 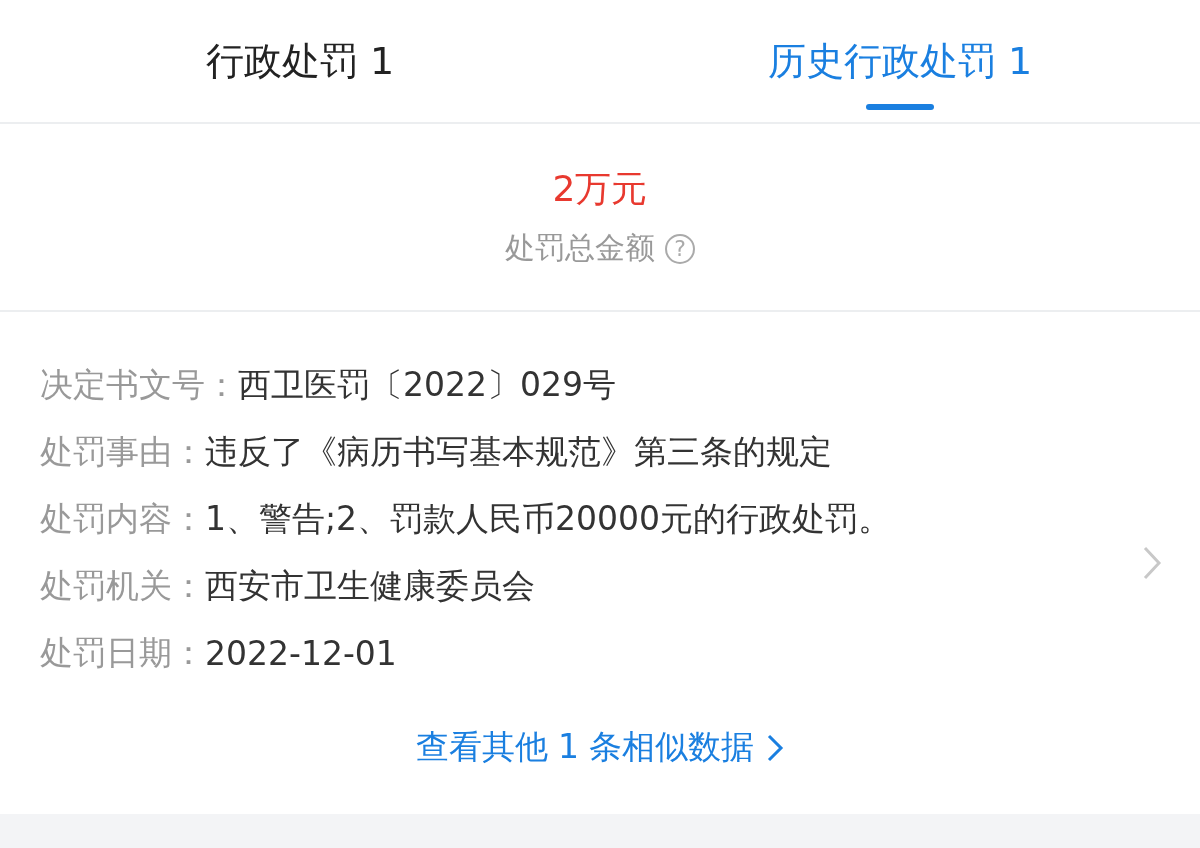 What do you see at coordinates (370, 586) in the screenshot?
I see `field-value: 西安市卫生健康委员会` at bounding box center [370, 586].